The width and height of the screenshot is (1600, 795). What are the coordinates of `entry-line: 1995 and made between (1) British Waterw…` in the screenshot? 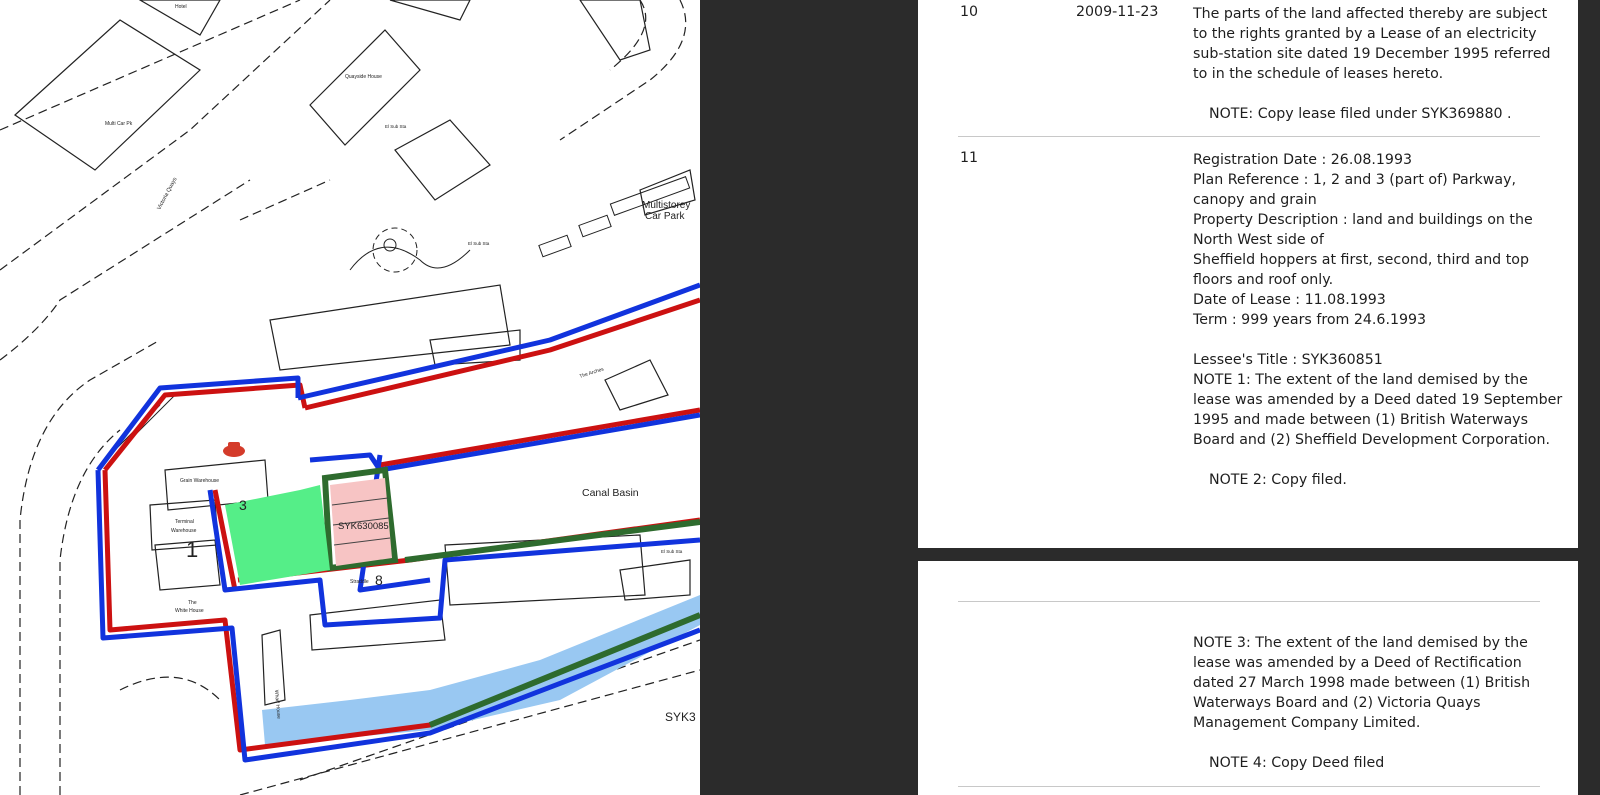 It's located at (1360, 420).